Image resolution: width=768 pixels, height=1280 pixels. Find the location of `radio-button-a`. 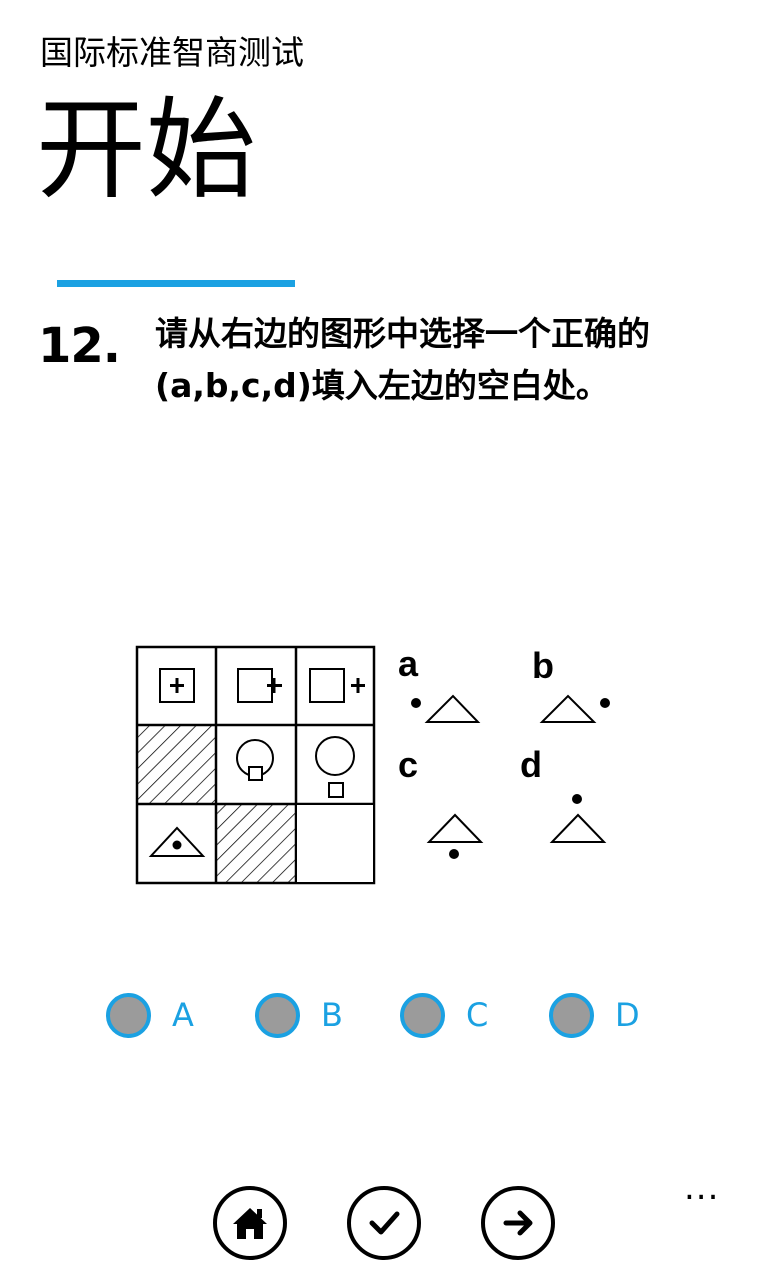

radio-button-a is located at coordinates (128, 1015).